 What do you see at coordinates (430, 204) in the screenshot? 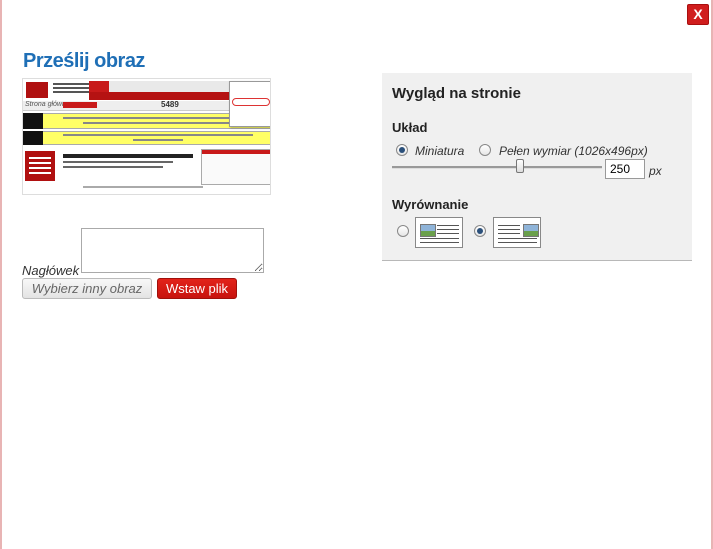
I see `alignment-heading: Wyrównanie` at bounding box center [430, 204].